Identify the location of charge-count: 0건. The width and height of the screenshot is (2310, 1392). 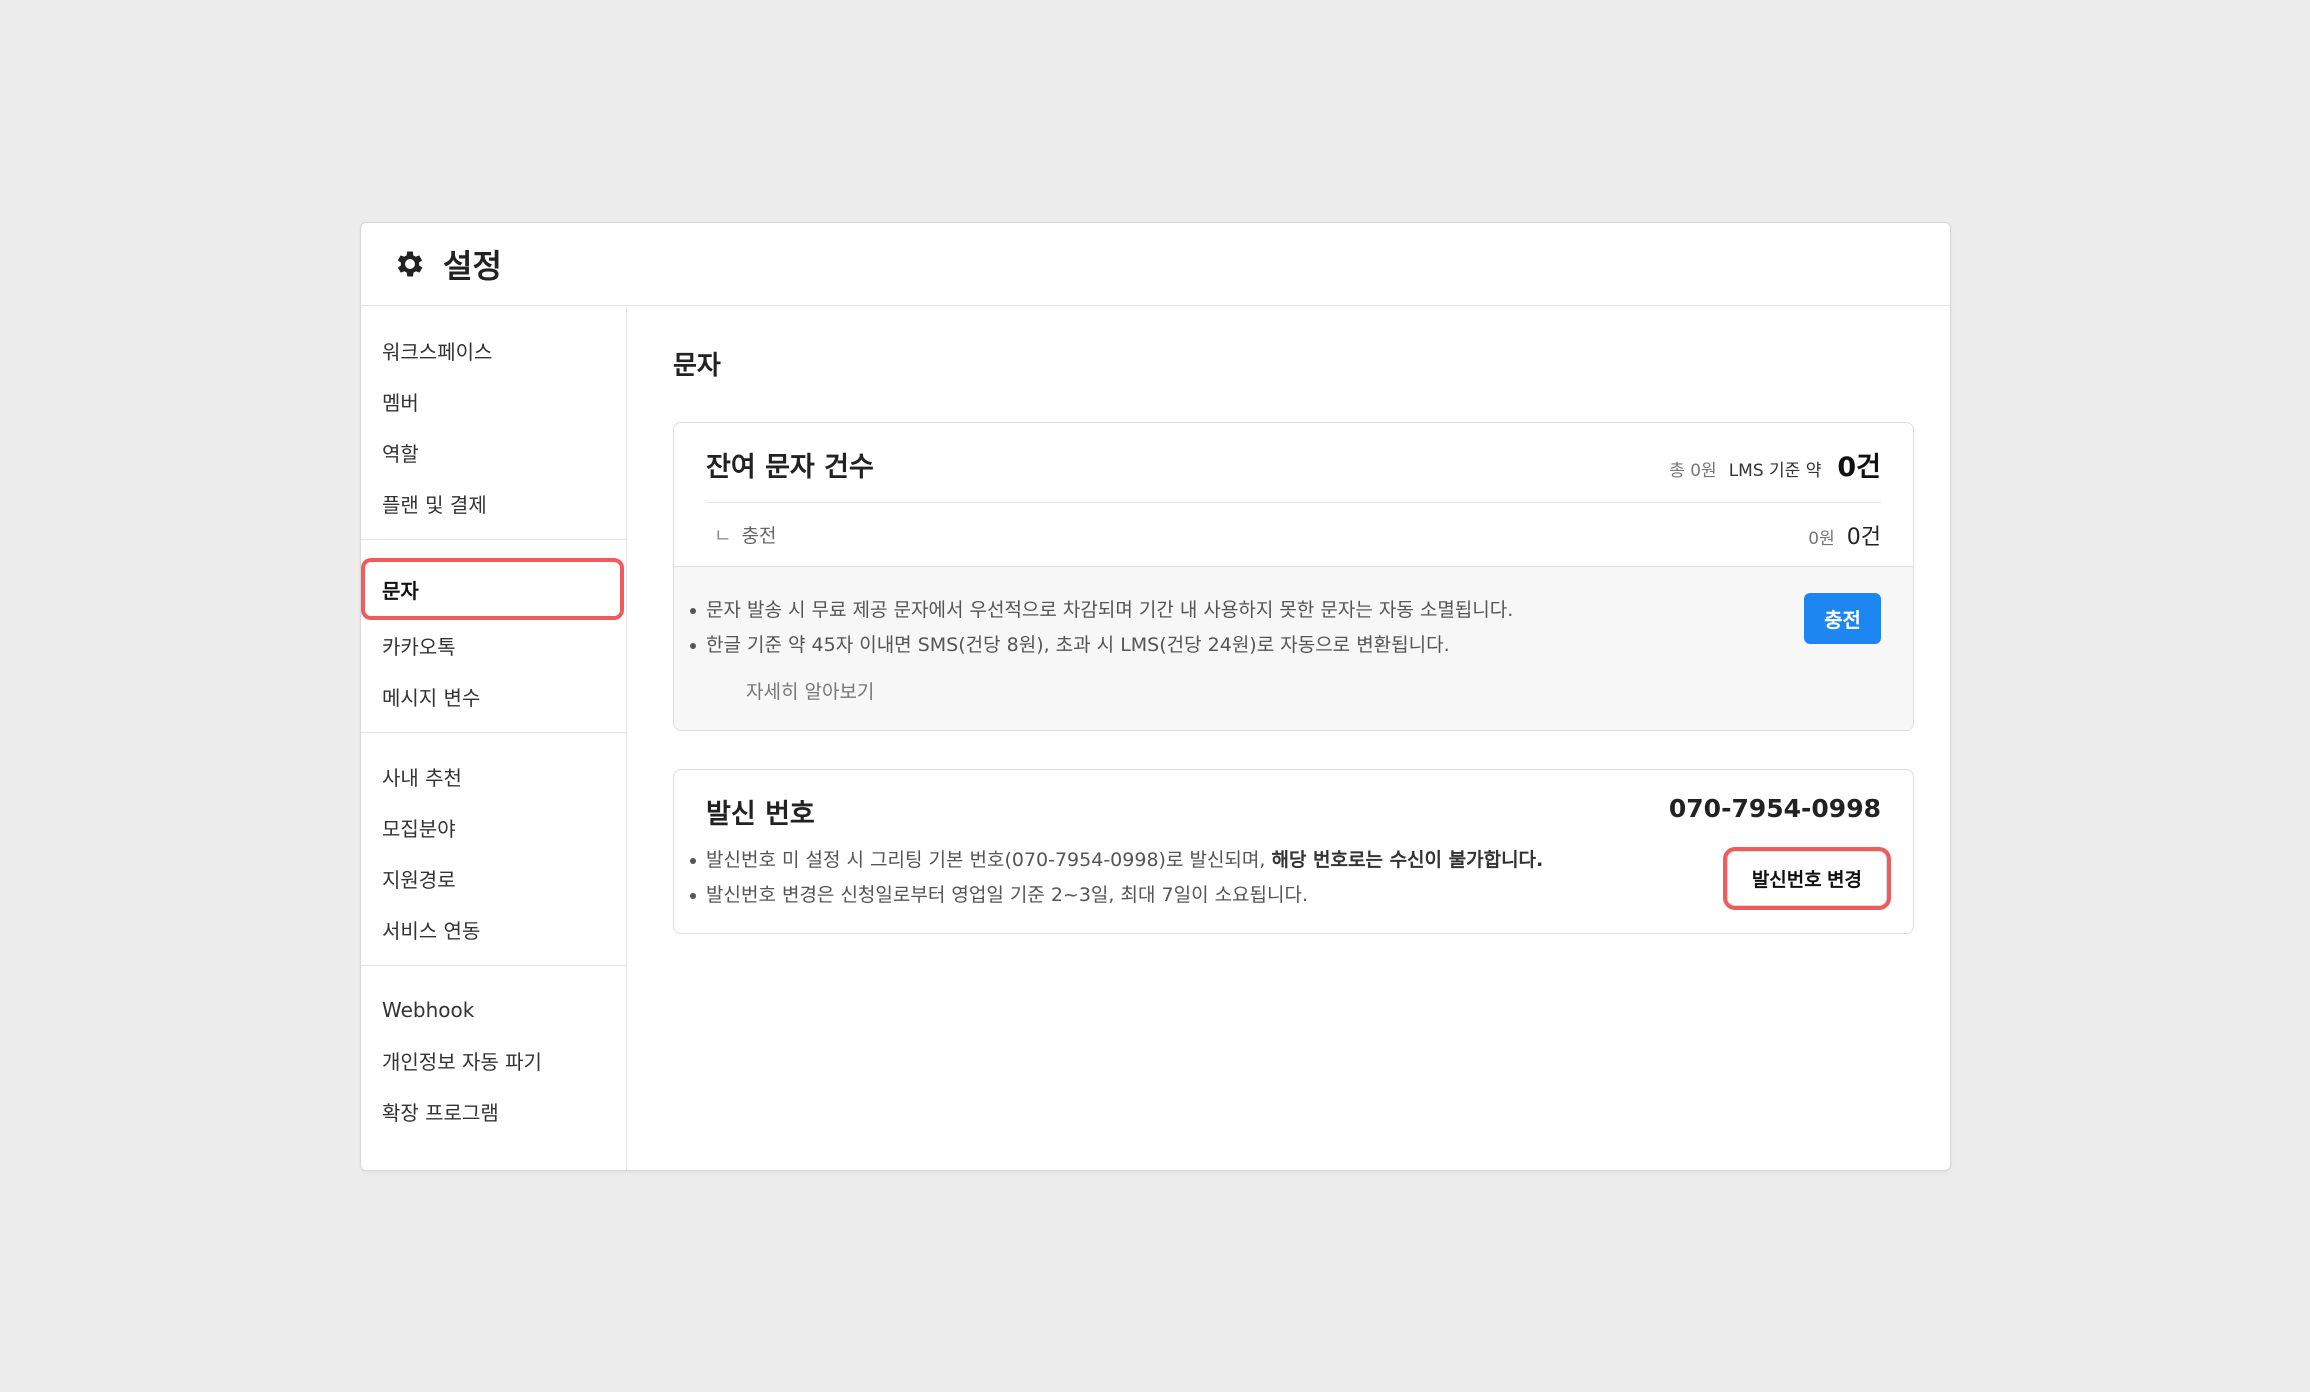
(1863, 537).